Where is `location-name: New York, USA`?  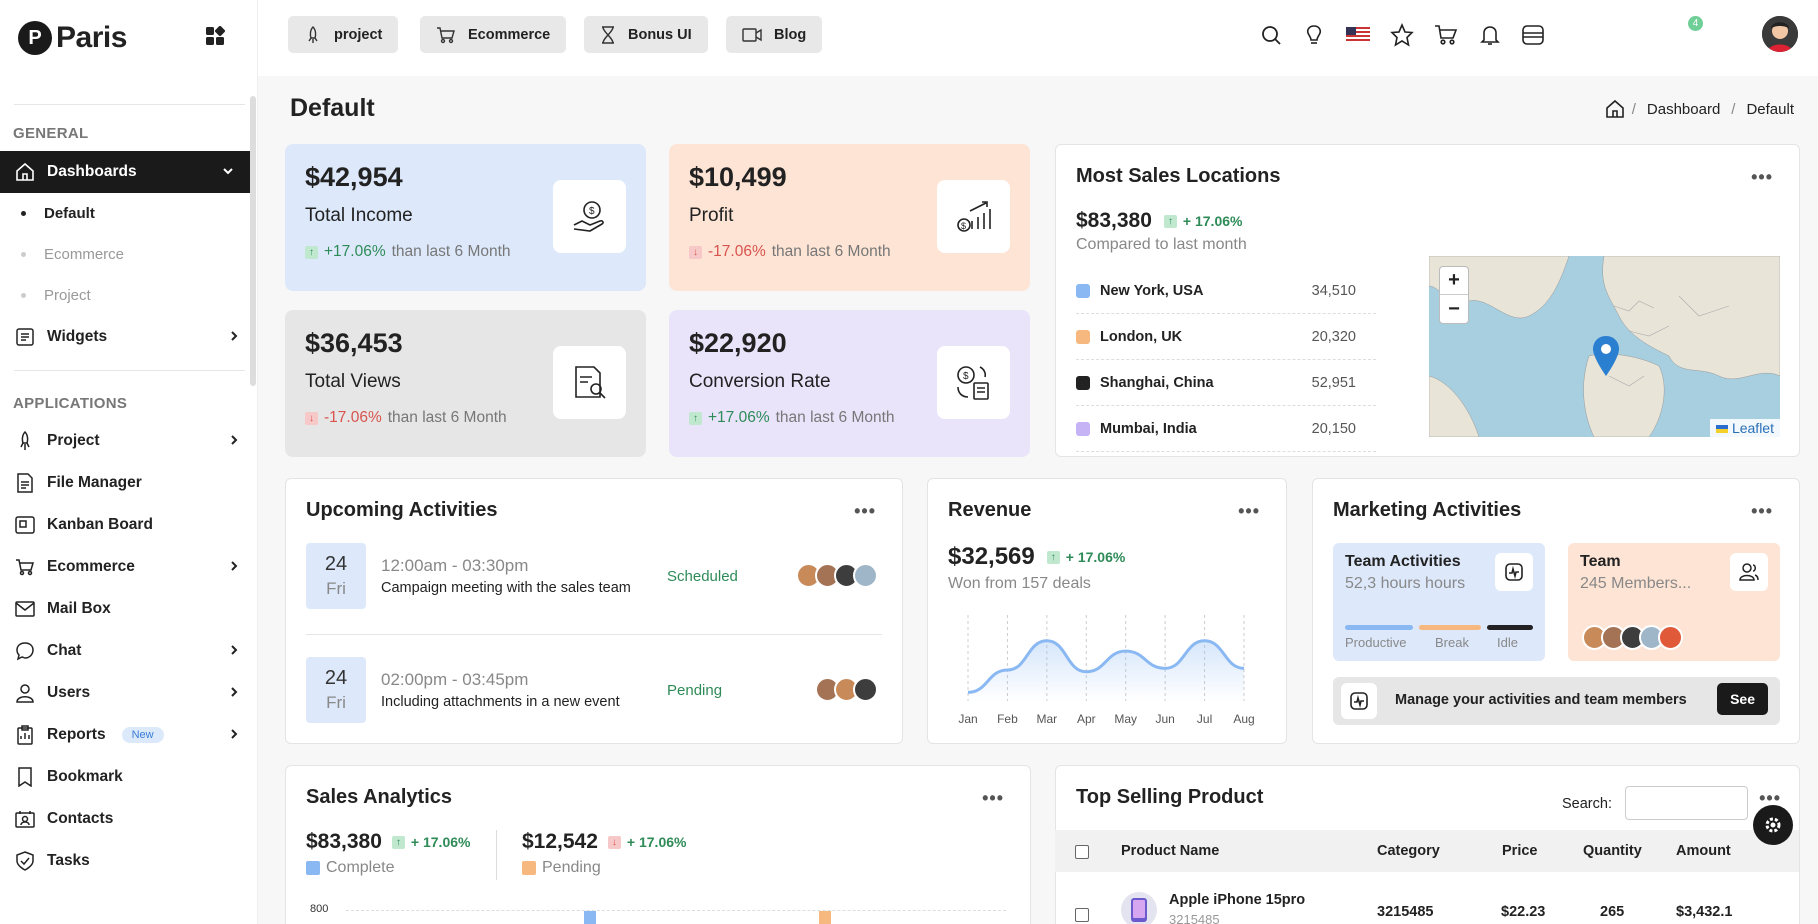 location-name: New York, USA is located at coordinates (1152, 290).